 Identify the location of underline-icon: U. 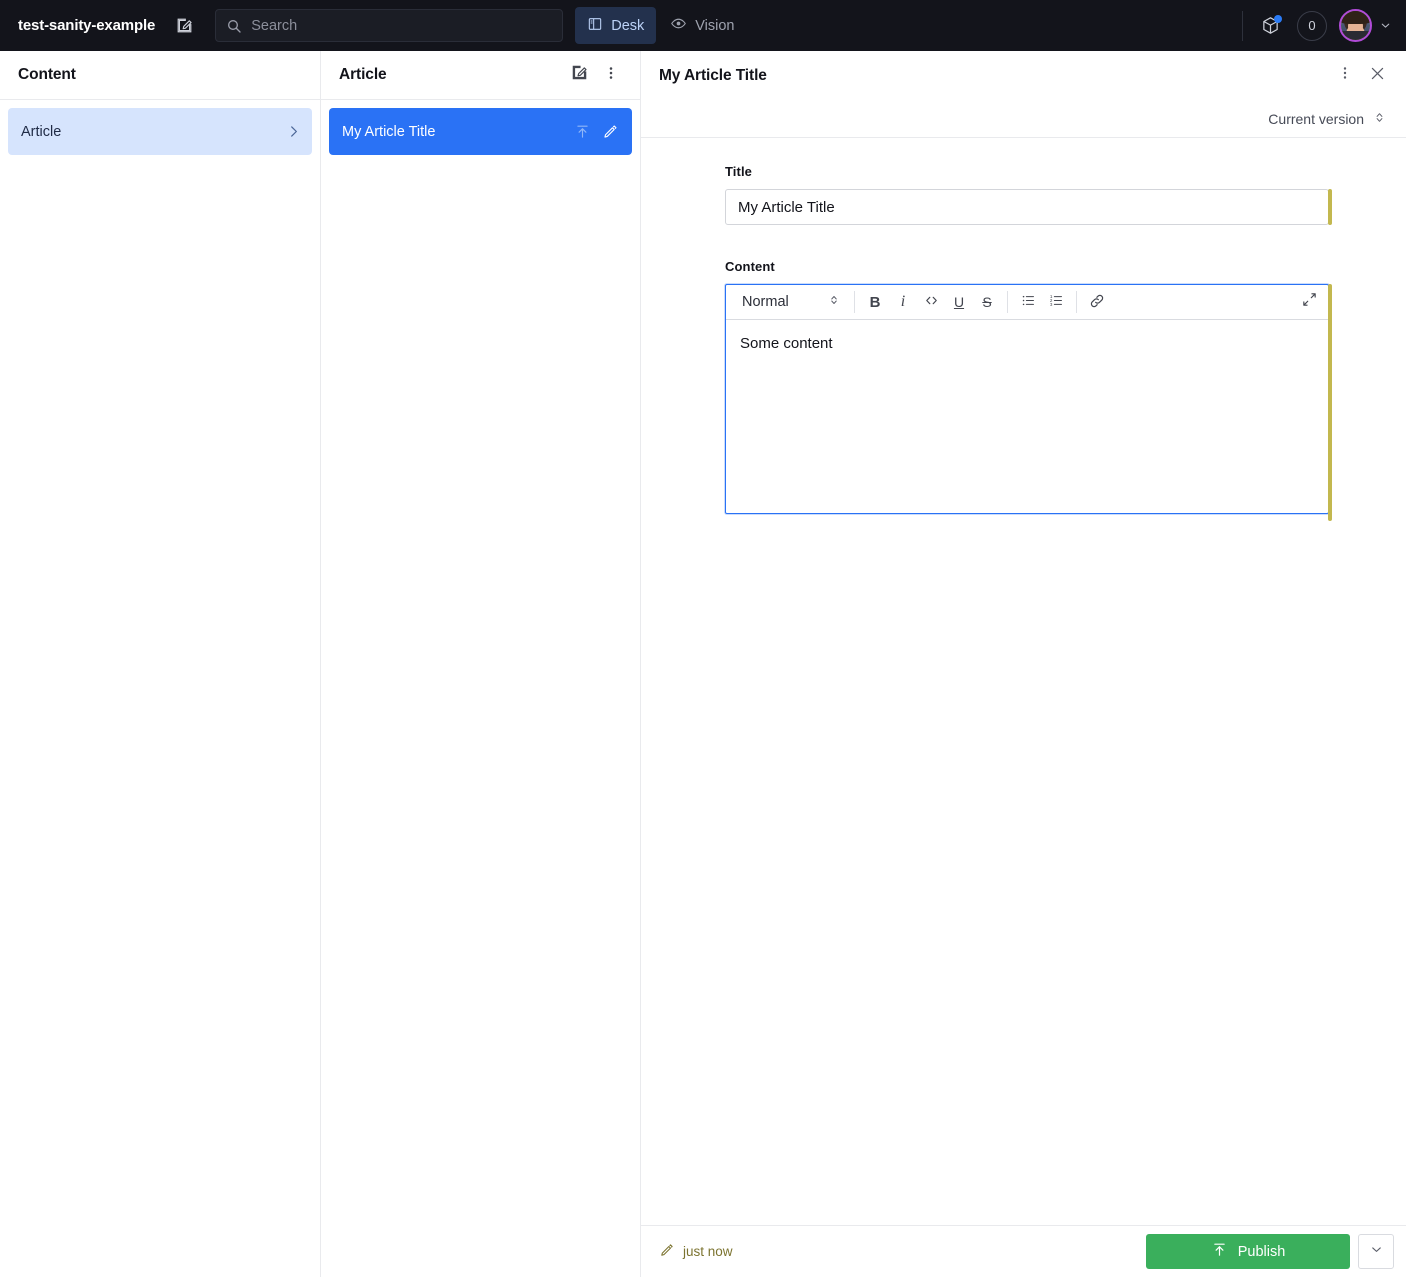
(959, 302).